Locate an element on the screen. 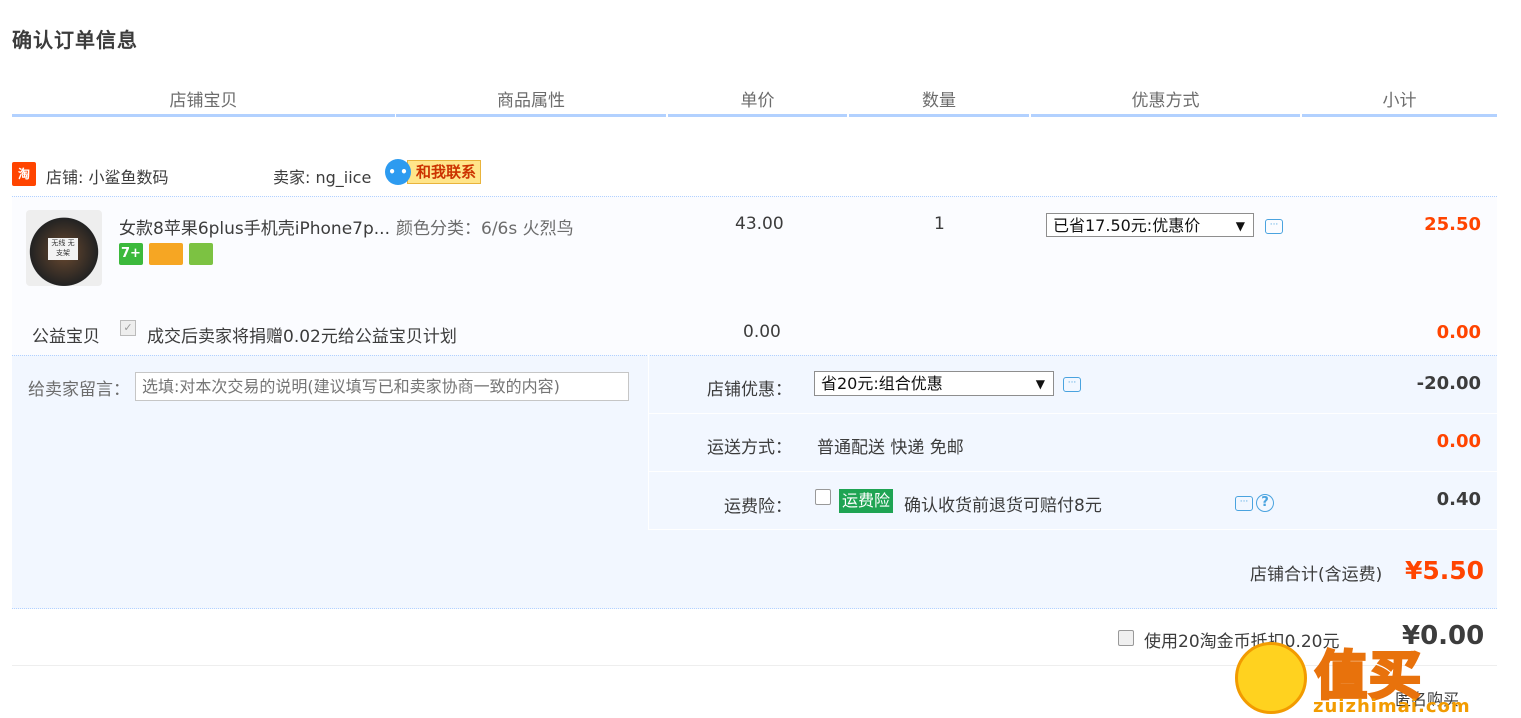 This screenshot has height=718, width=1521. charity-subtotal: 0.00 is located at coordinates (1458, 332).